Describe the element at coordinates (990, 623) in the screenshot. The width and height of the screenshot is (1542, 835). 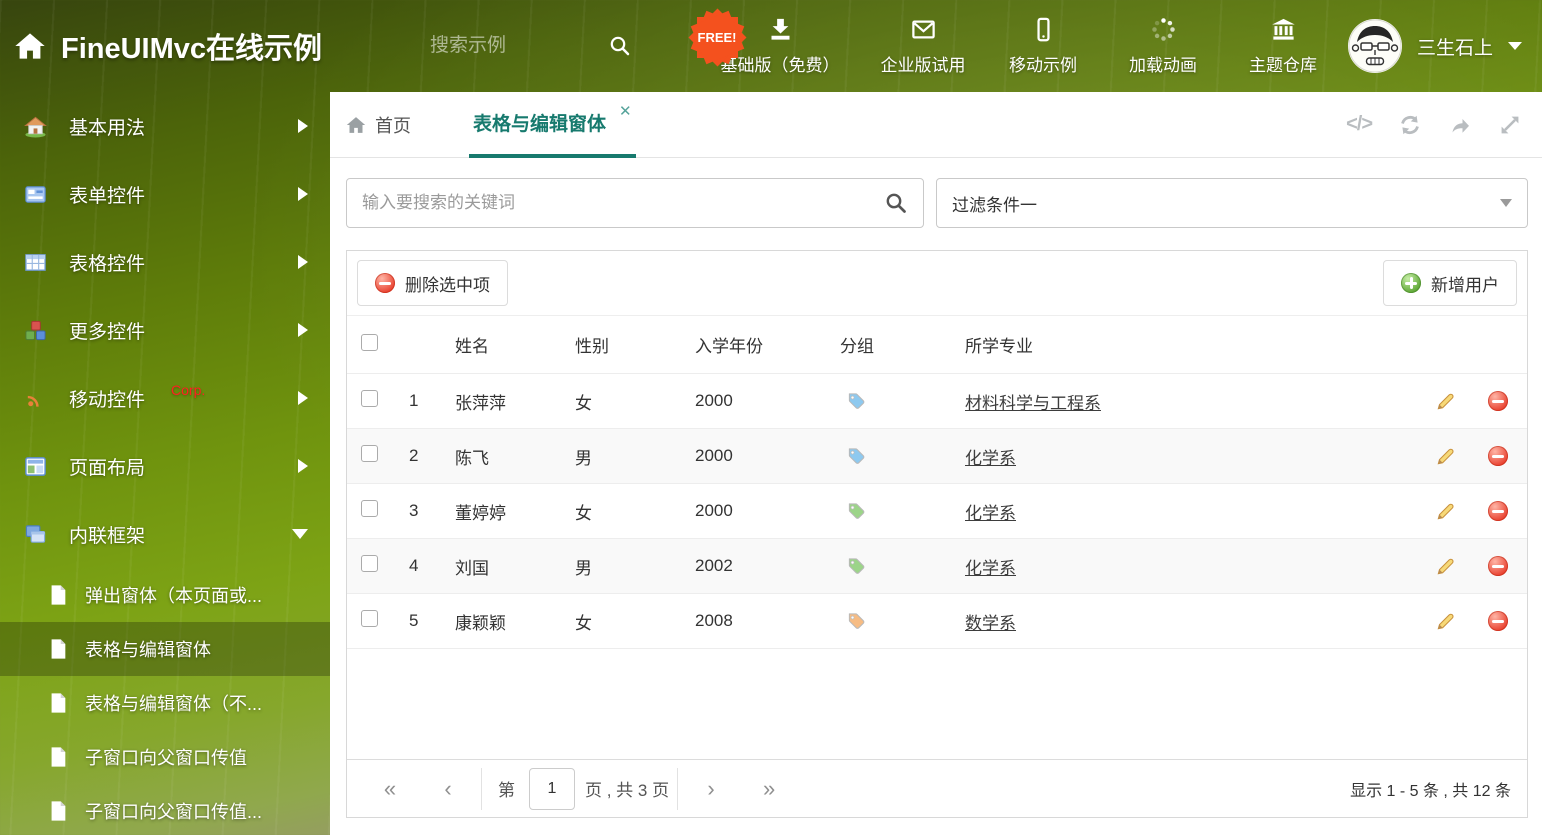
I see `row-major-link: 数学系` at that location.